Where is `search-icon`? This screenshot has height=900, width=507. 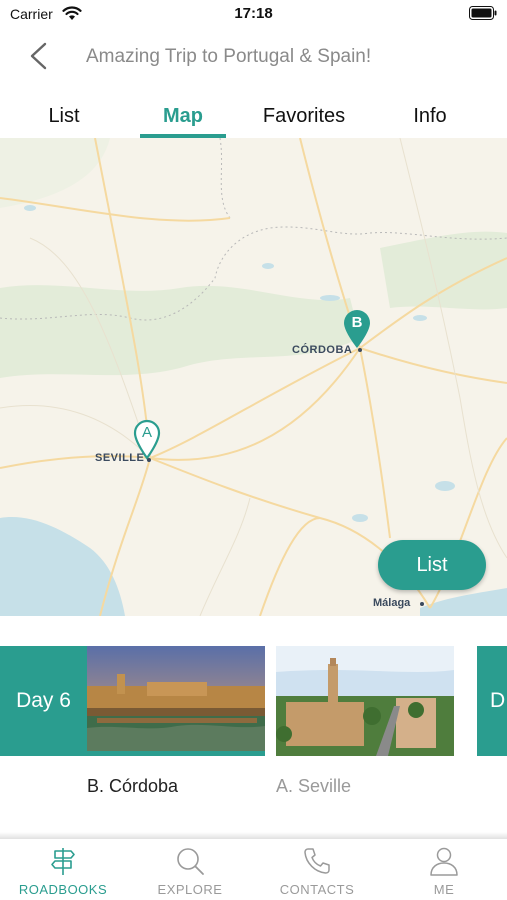
search-icon is located at coordinates (190, 861).